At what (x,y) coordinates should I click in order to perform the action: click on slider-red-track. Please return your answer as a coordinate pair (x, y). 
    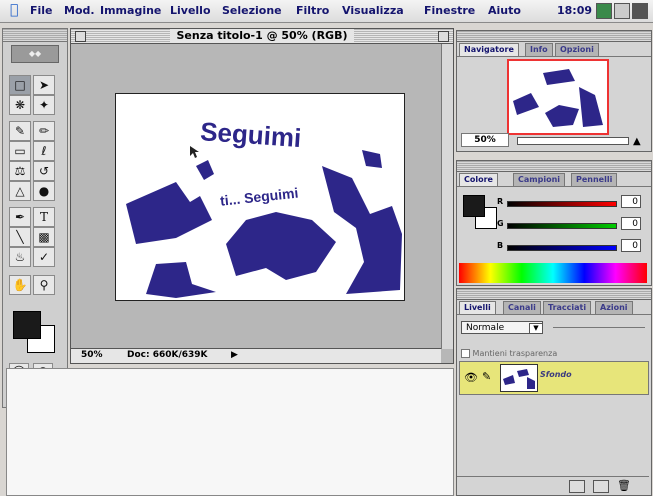
    Looking at the image, I should click on (562, 204).